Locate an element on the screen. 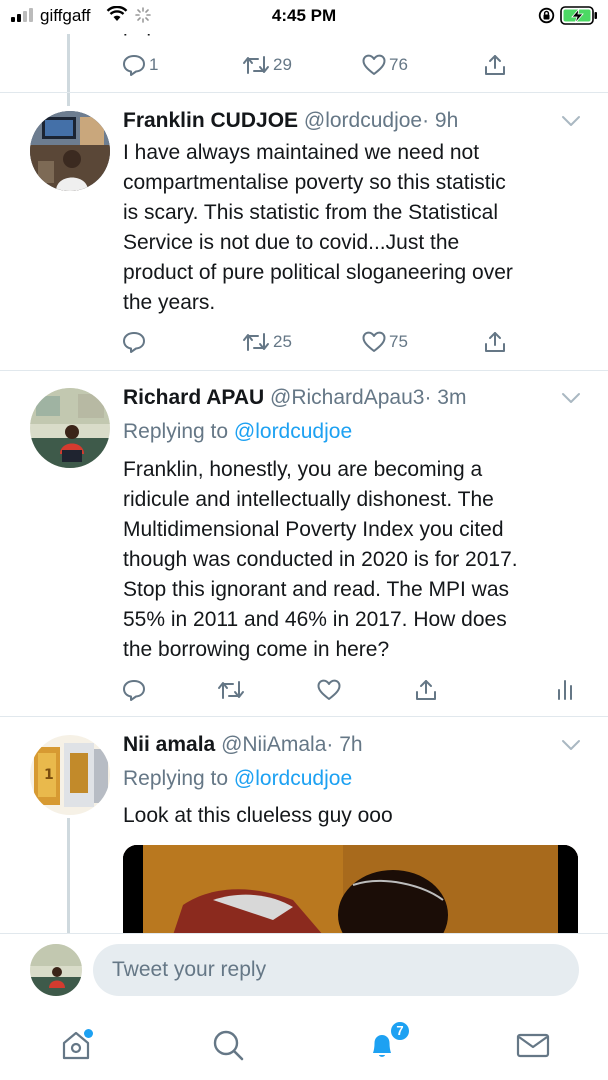  user-avatar-image is located at coordinates (56, 970).